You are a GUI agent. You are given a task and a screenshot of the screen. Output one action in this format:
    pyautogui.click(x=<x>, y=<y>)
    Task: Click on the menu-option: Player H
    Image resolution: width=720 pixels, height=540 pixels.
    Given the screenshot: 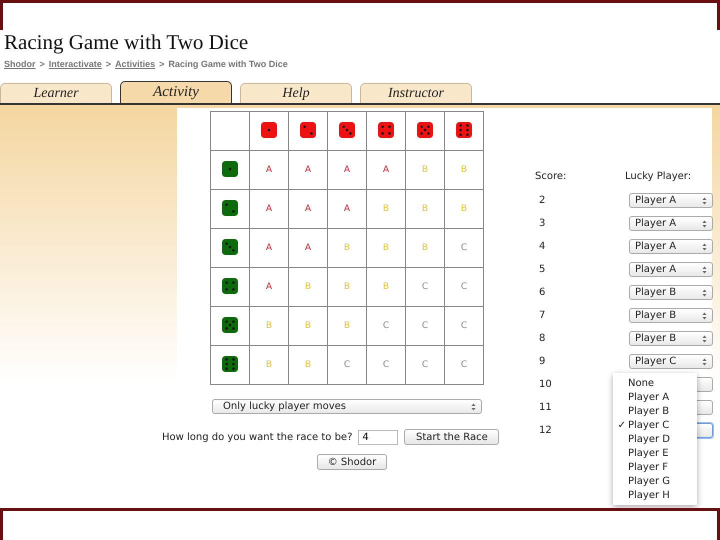 What is the action you would take?
    pyautogui.click(x=655, y=495)
    